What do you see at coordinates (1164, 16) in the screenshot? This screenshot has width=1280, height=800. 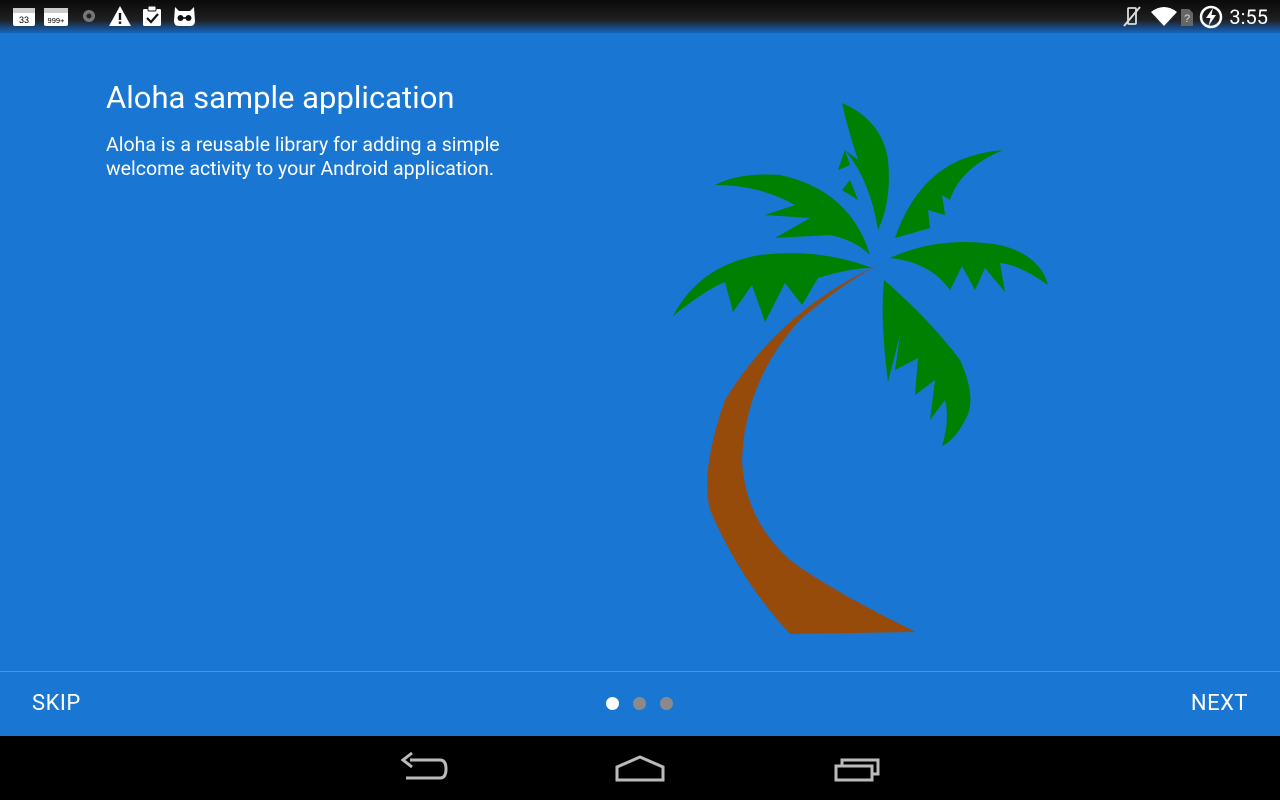 I see `wifi-icon` at bounding box center [1164, 16].